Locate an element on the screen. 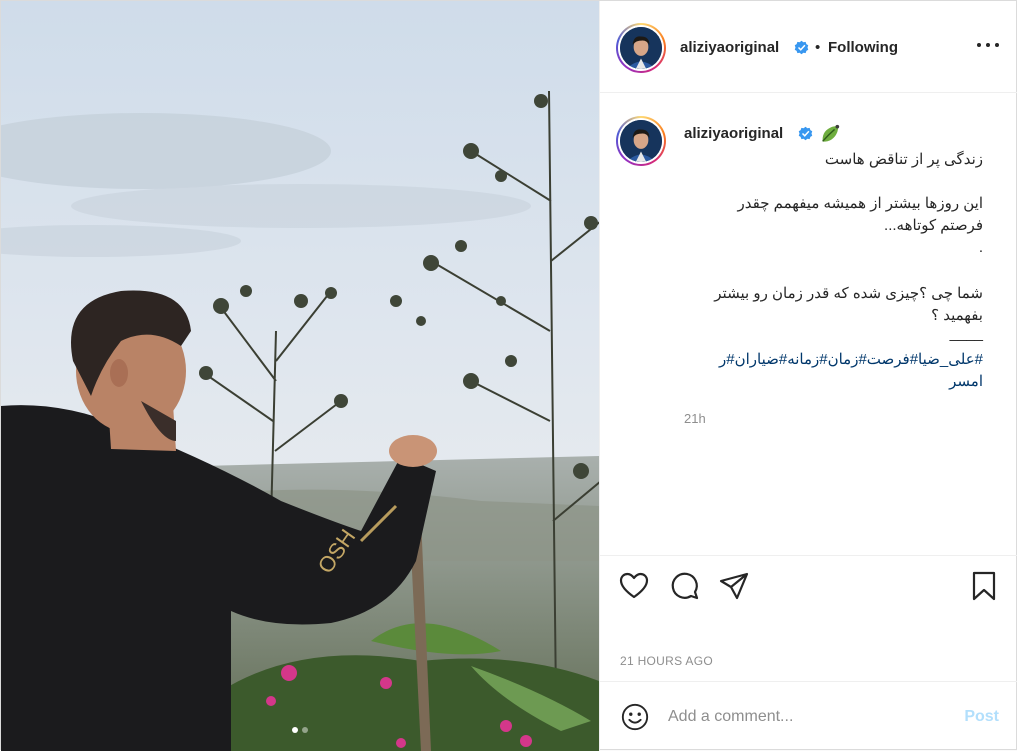 Image resolution: width=1017 pixels, height=751 pixels. more-options-icon is located at coordinates (988, 45).